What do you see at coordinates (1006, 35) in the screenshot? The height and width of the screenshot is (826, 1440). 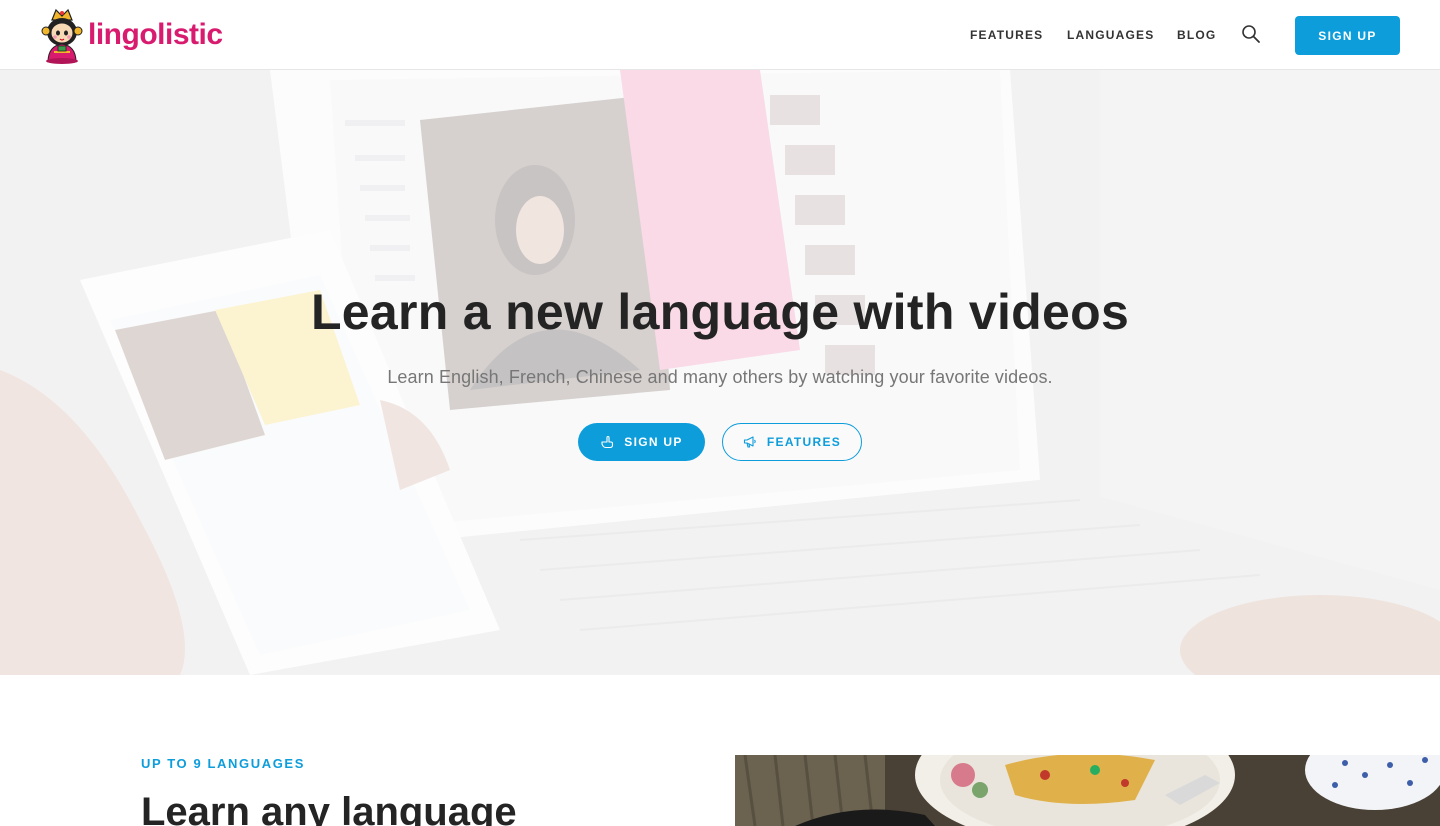 I see `nav-link-features: FEATURES` at bounding box center [1006, 35].